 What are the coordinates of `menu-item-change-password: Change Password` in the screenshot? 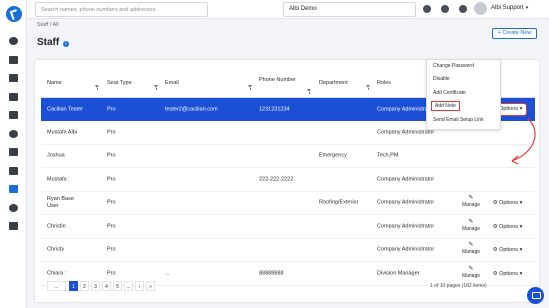 It's located at (453, 66).